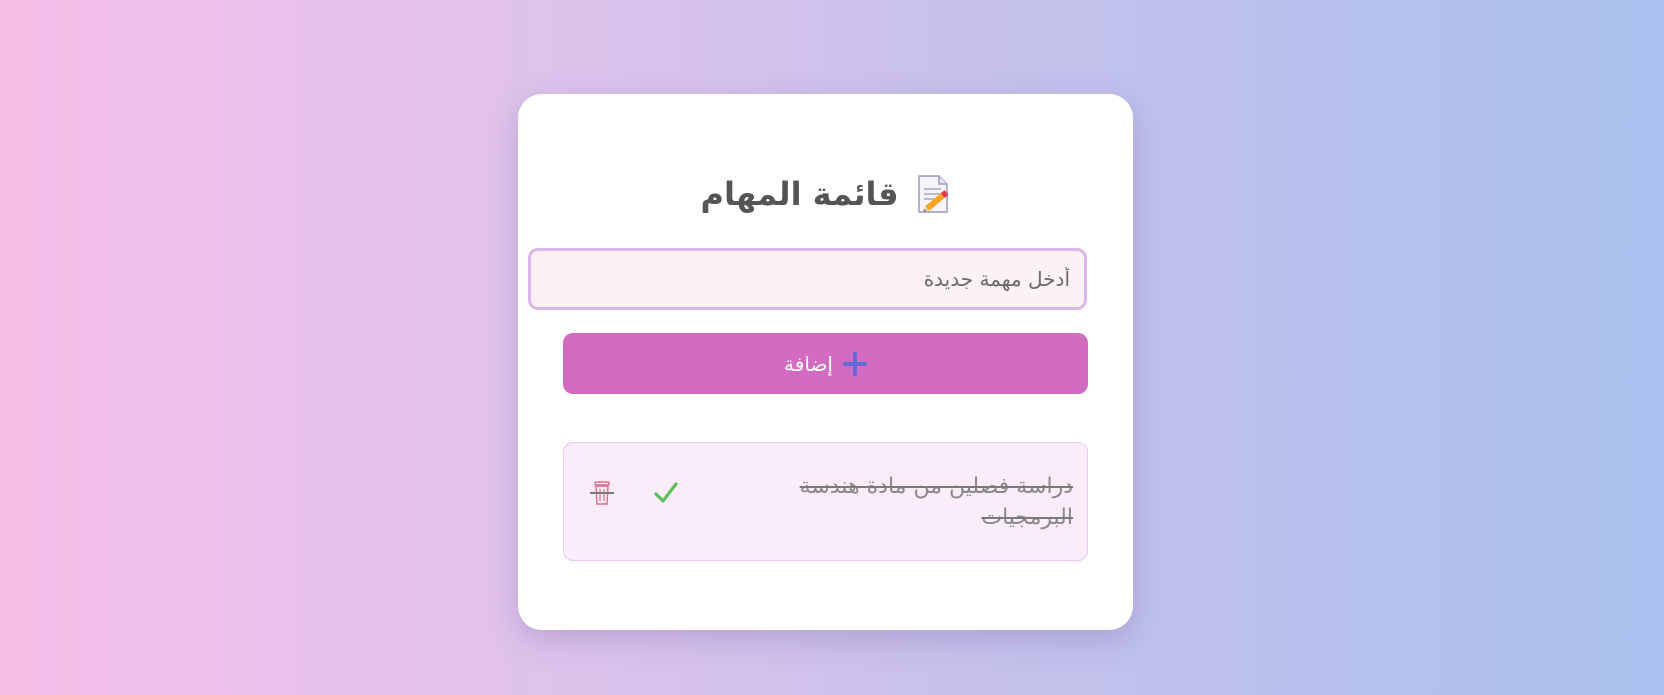 This screenshot has height=695, width=1664. I want to click on add-button-label: إضافة, so click(808, 363).